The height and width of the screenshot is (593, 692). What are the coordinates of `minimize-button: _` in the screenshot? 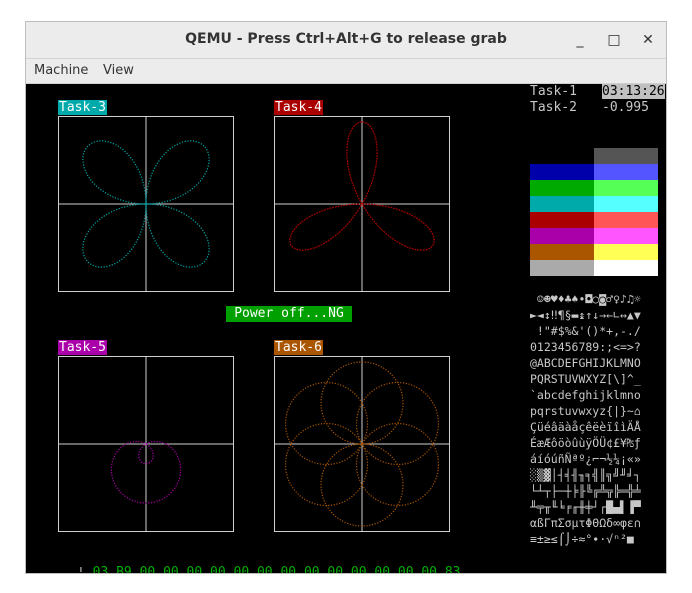 It's located at (580, 40).